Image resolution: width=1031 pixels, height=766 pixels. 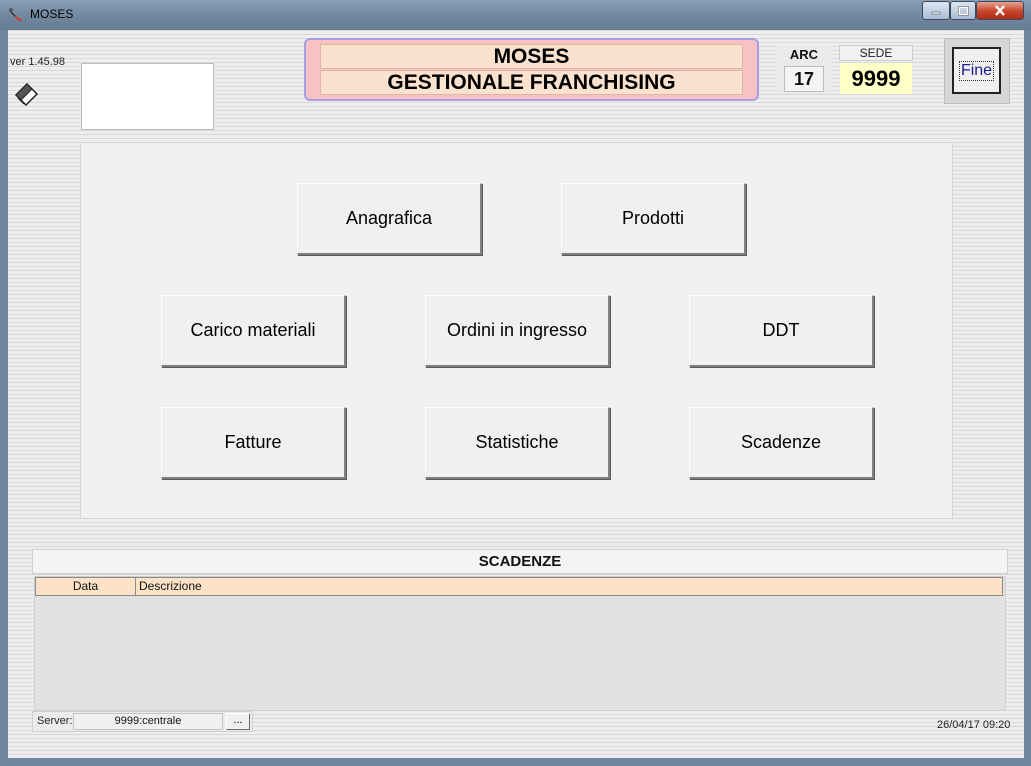 What do you see at coordinates (653, 219) in the screenshot?
I see `prodotti-button: Prodotti` at bounding box center [653, 219].